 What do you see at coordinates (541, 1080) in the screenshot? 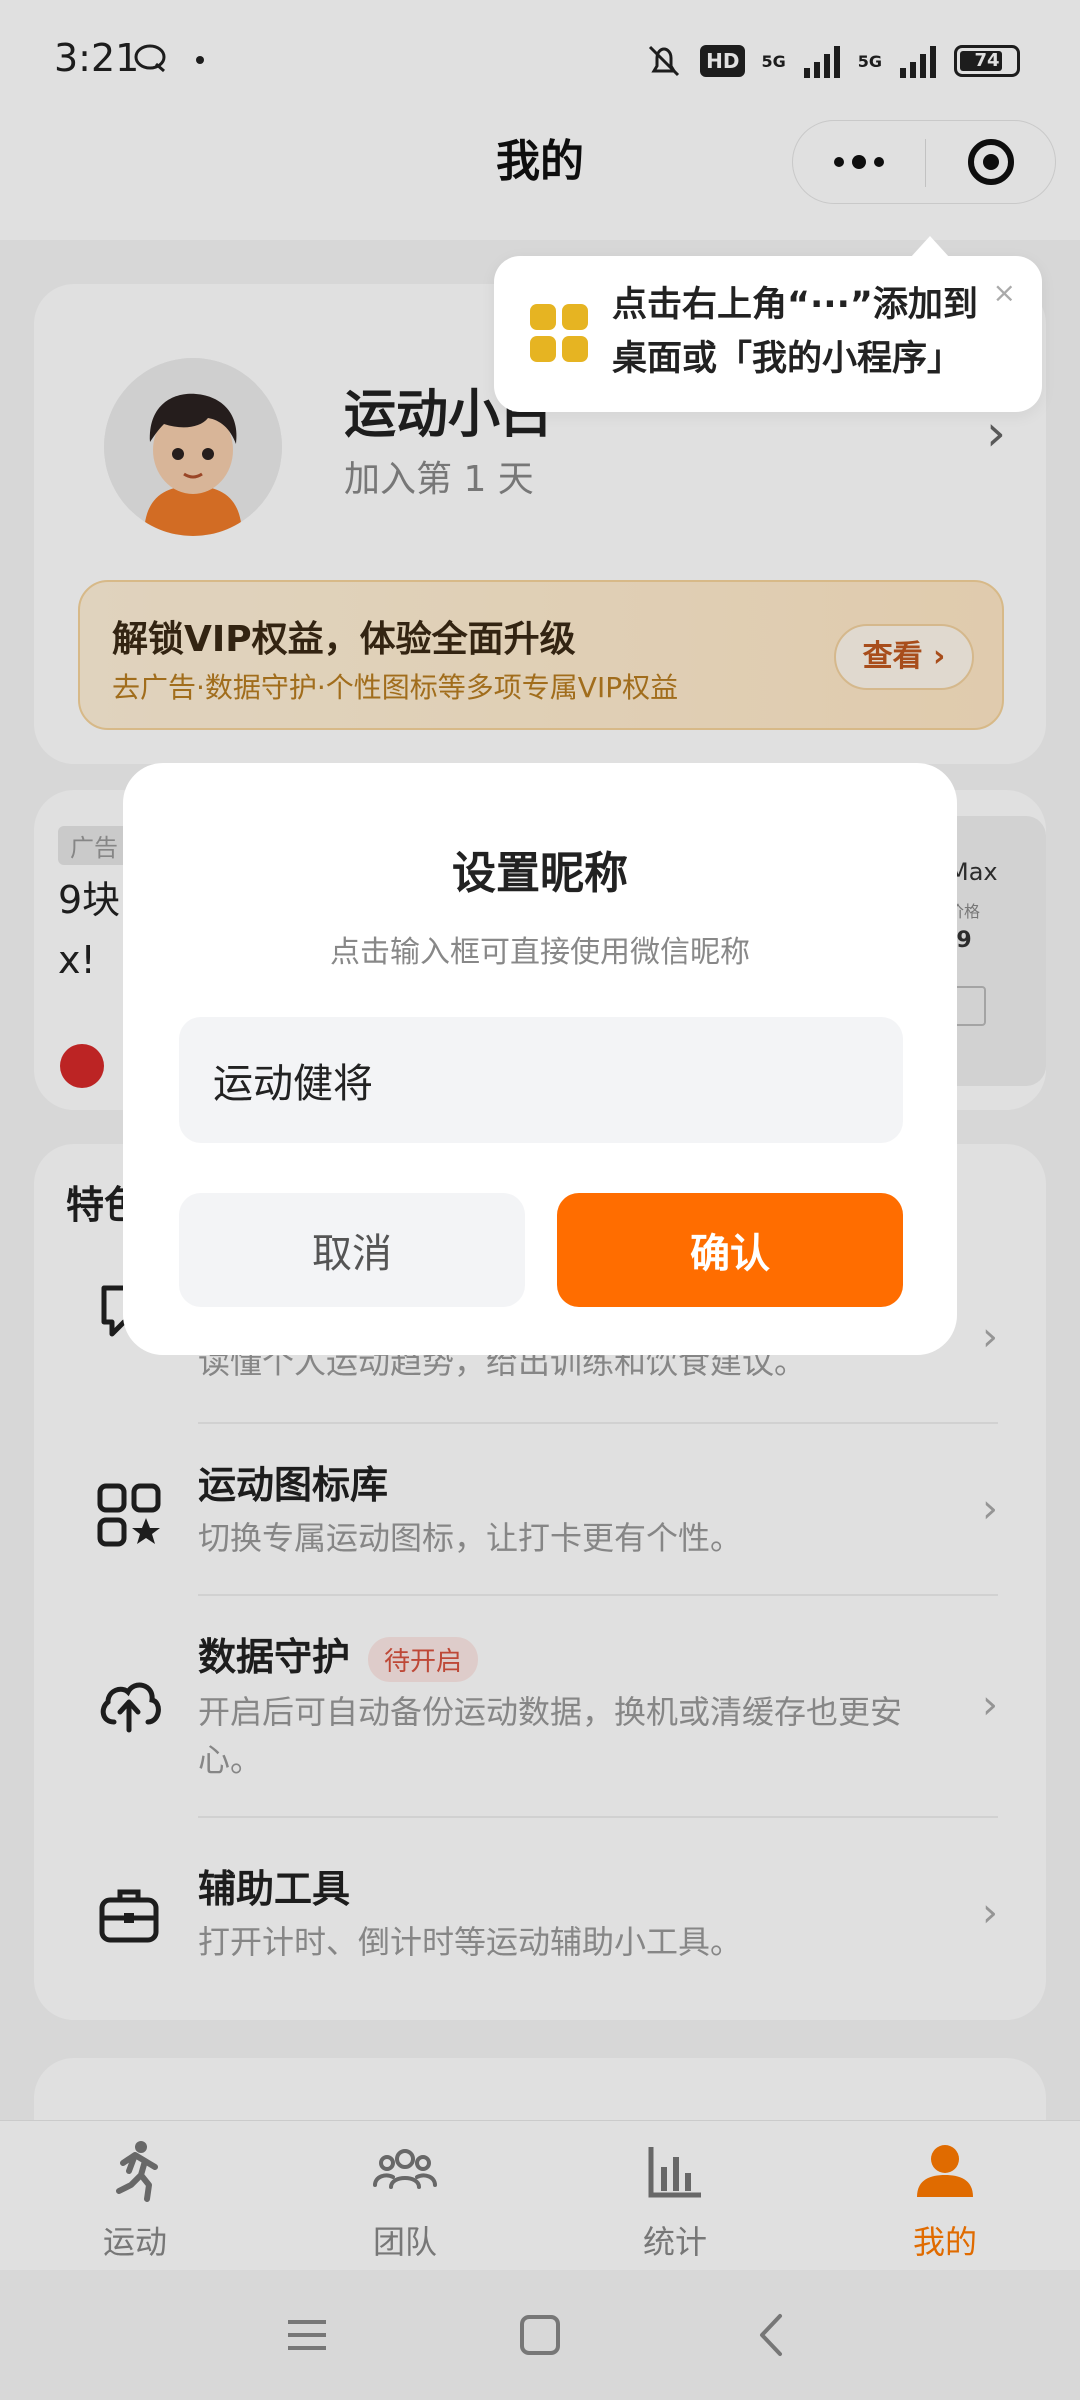
I see `nickname-input` at bounding box center [541, 1080].